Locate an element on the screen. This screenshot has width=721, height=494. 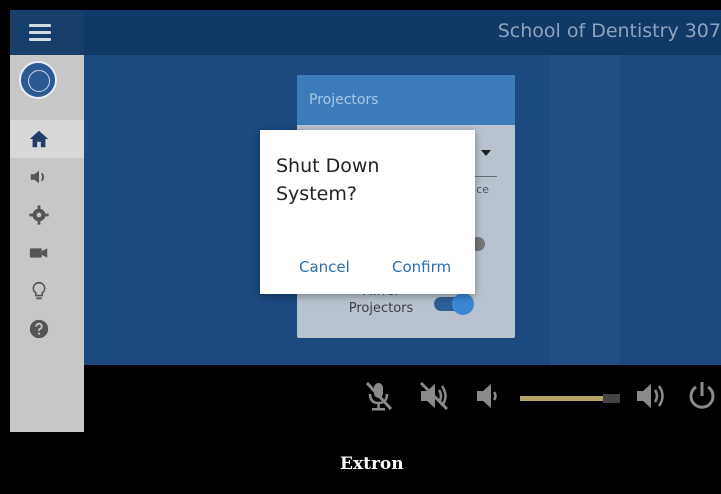
shutdown-dialog: Shut Down System? Cancel Confirm is located at coordinates (367, 212).